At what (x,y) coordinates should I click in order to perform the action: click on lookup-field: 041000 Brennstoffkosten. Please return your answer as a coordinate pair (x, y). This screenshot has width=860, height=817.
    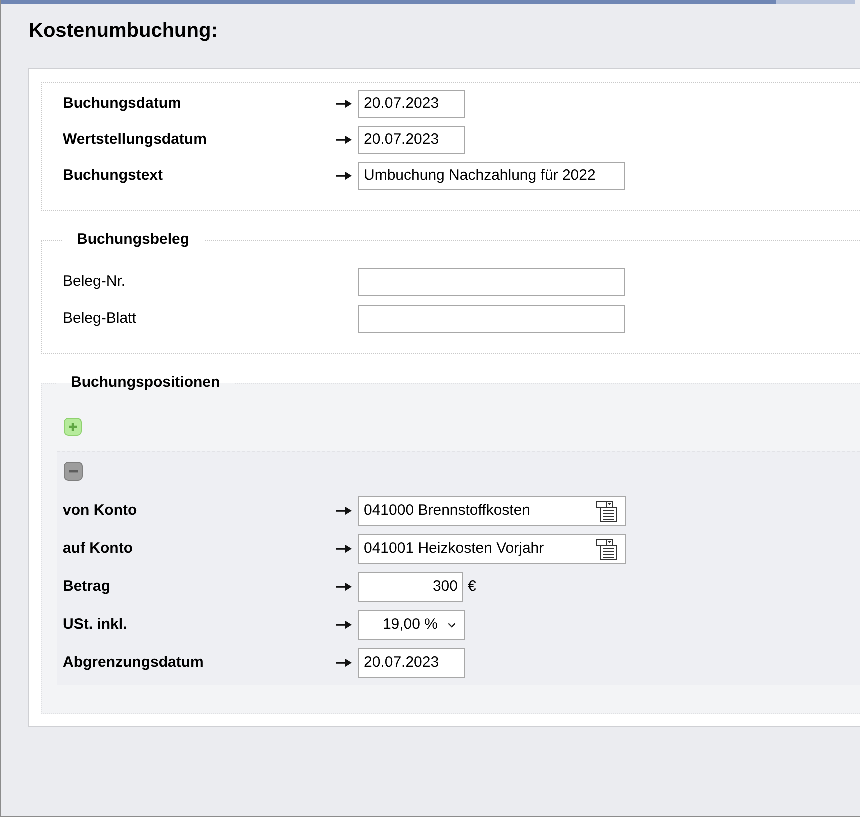
    Looking at the image, I should click on (492, 511).